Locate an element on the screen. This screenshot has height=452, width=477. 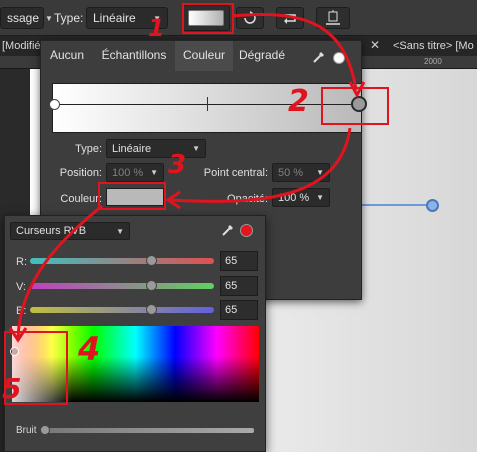
annotation-number-3: 3 is located at coordinates (177, 165).